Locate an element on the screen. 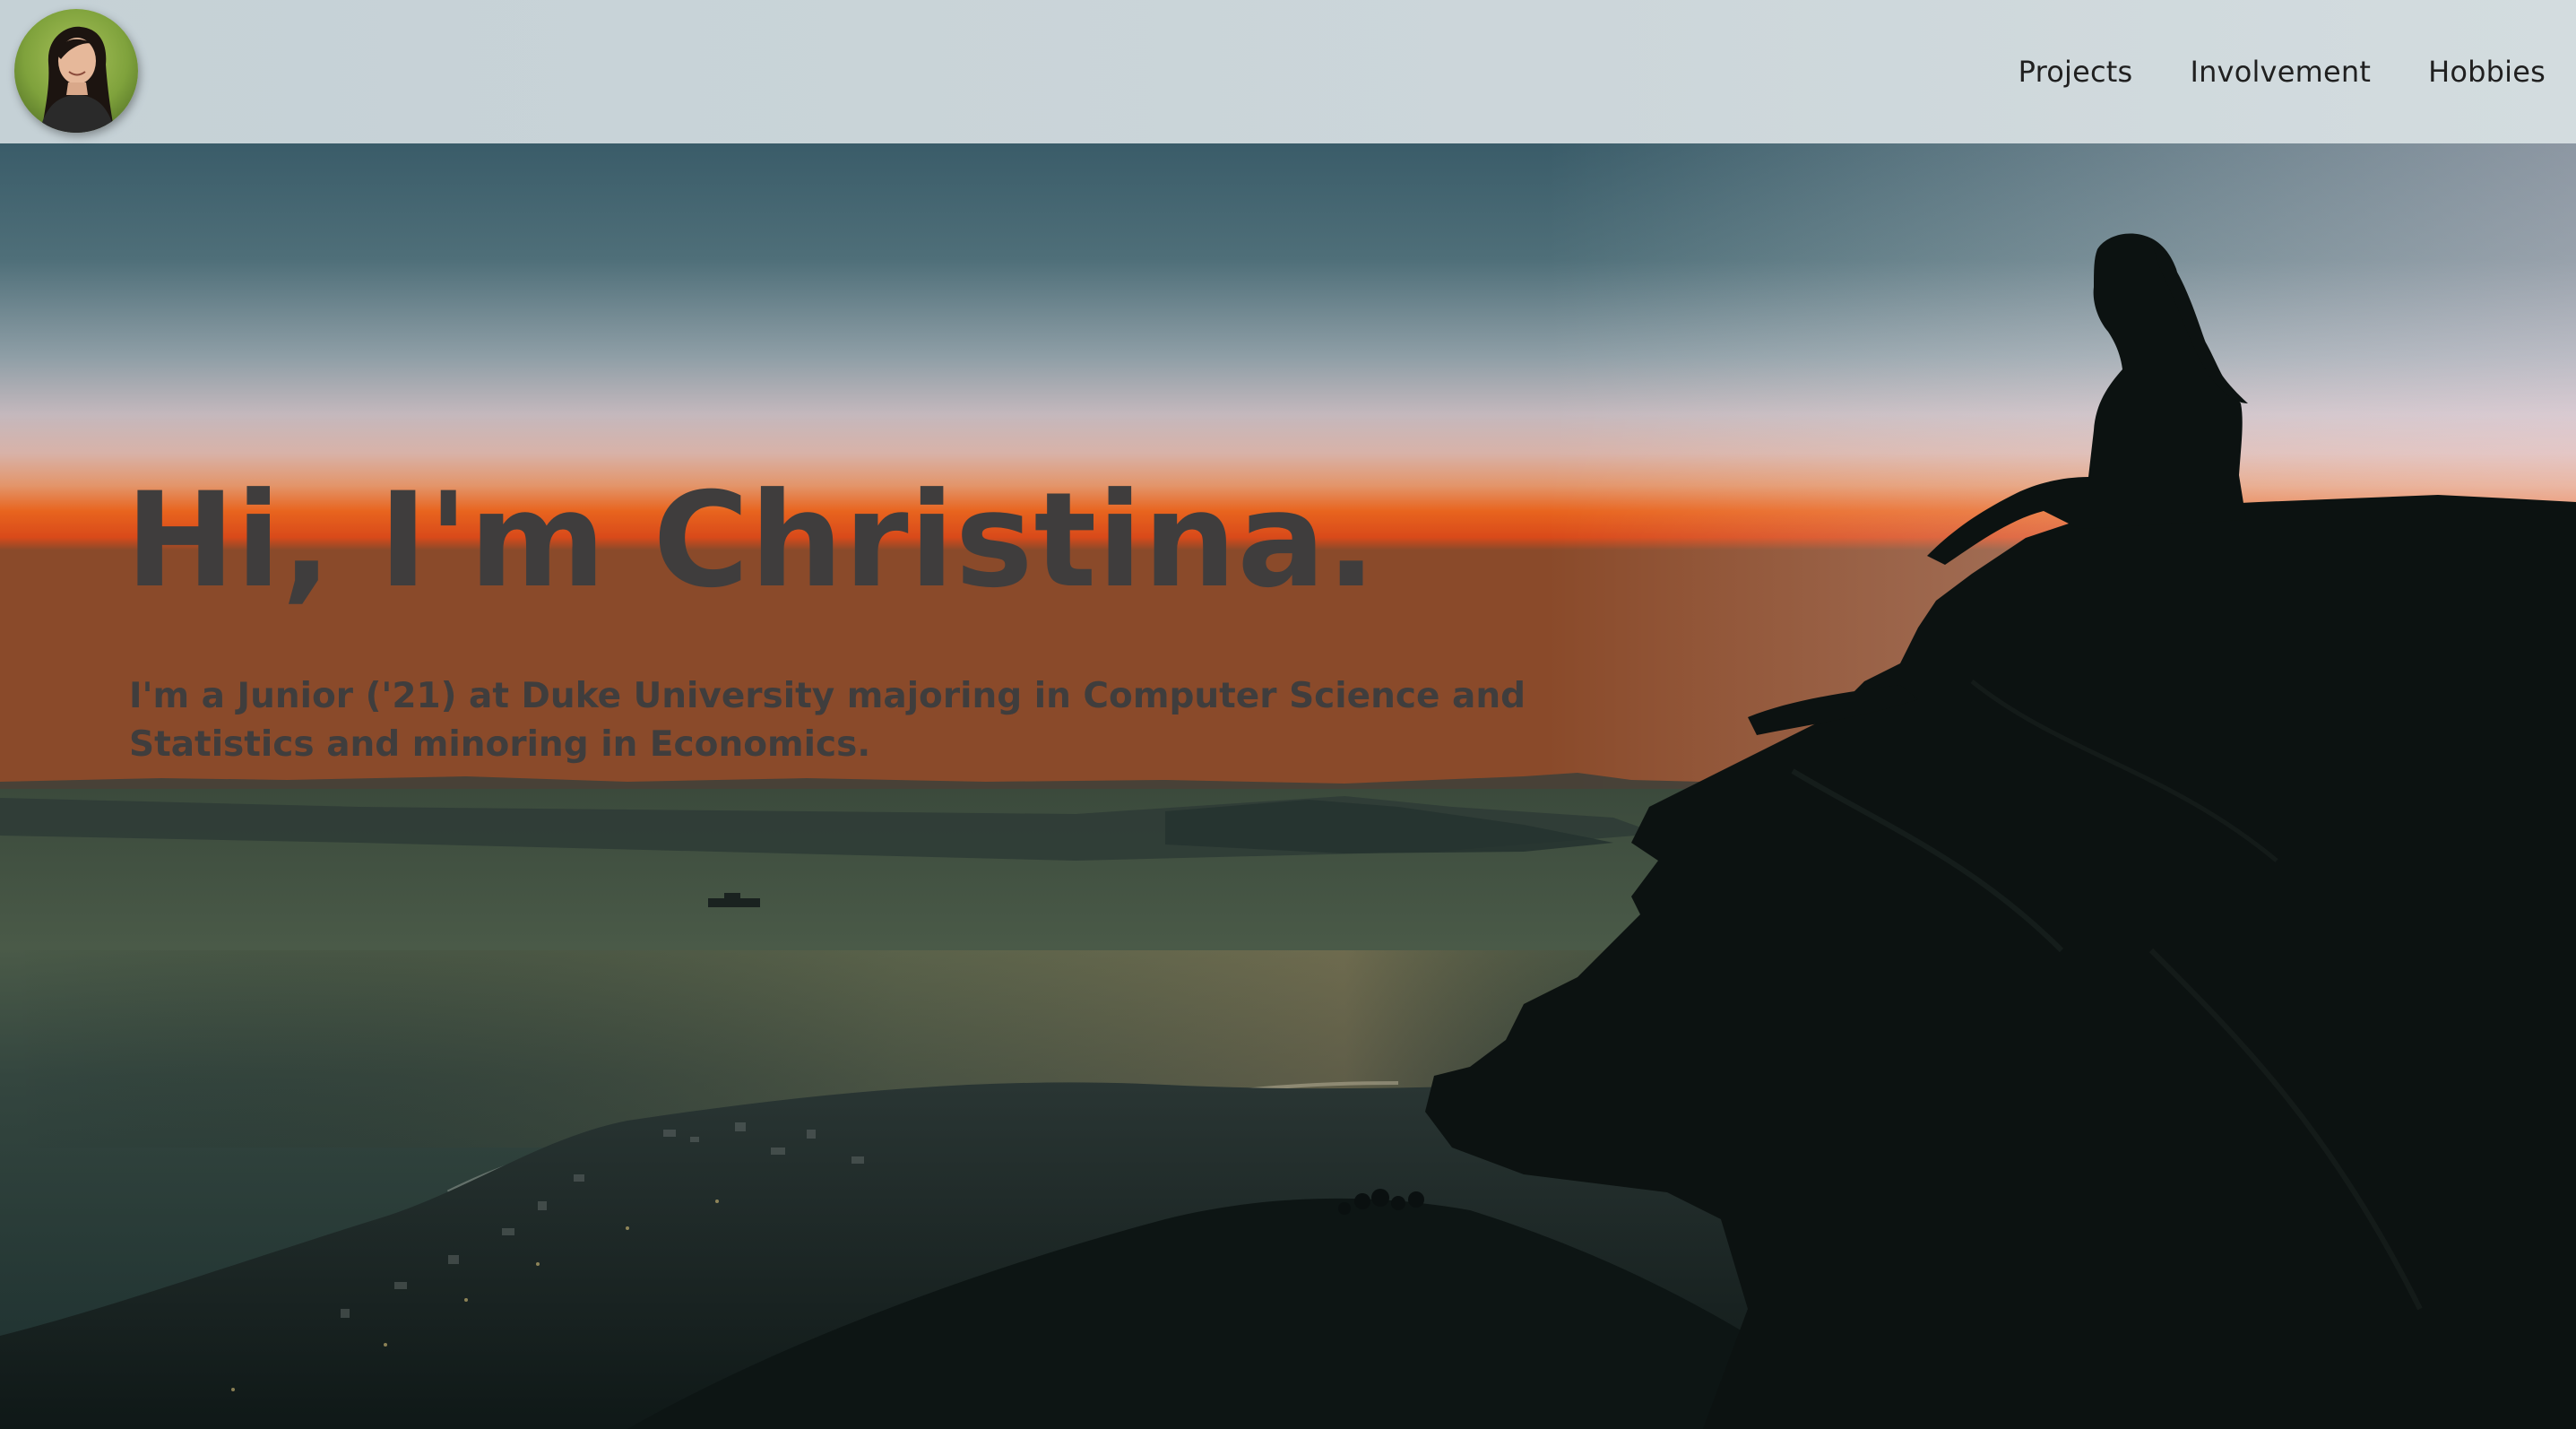 This screenshot has height=1429, width=2576. avatar is located at coordinates (76, 71).